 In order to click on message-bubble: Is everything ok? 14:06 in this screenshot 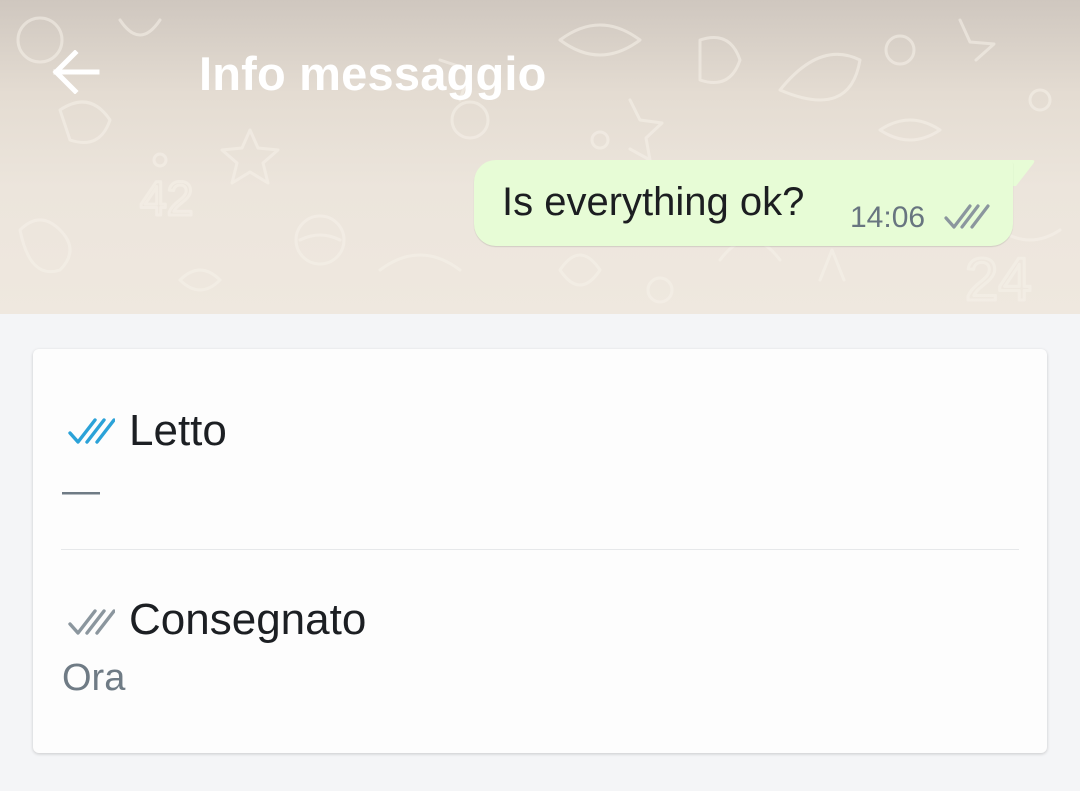, I will do `click(743, 203)`.